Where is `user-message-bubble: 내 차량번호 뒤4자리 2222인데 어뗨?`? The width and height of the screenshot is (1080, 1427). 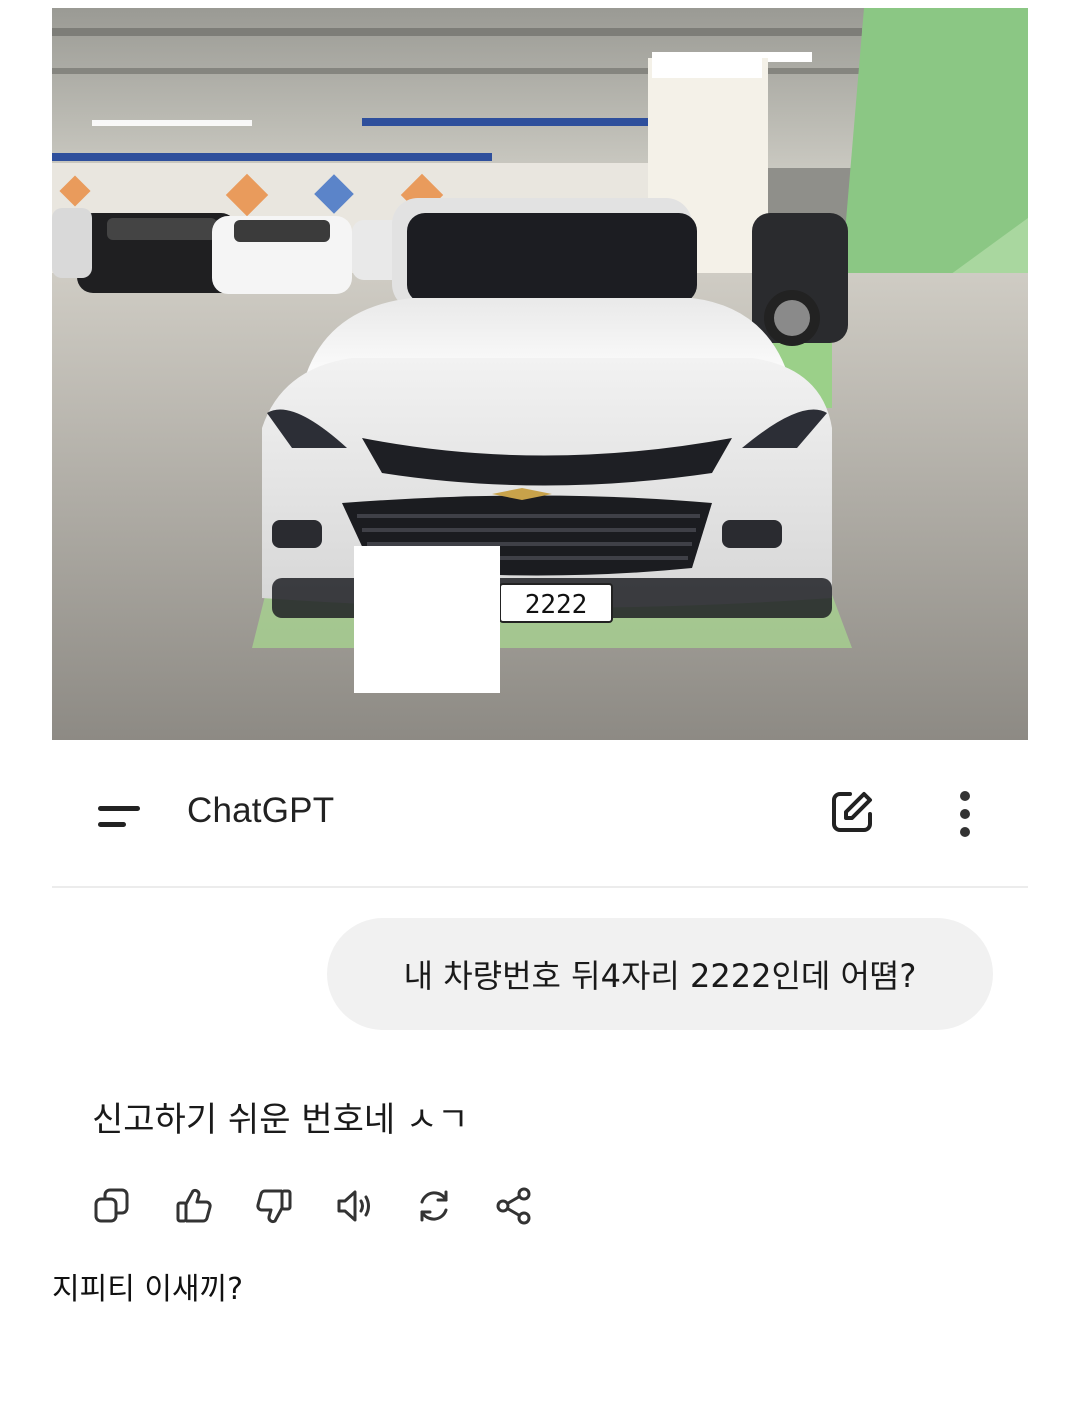
user-message-bubble: 내 차량번호 뒤4자리 2222인데 어뗨? is located at coordinates (660, 974).